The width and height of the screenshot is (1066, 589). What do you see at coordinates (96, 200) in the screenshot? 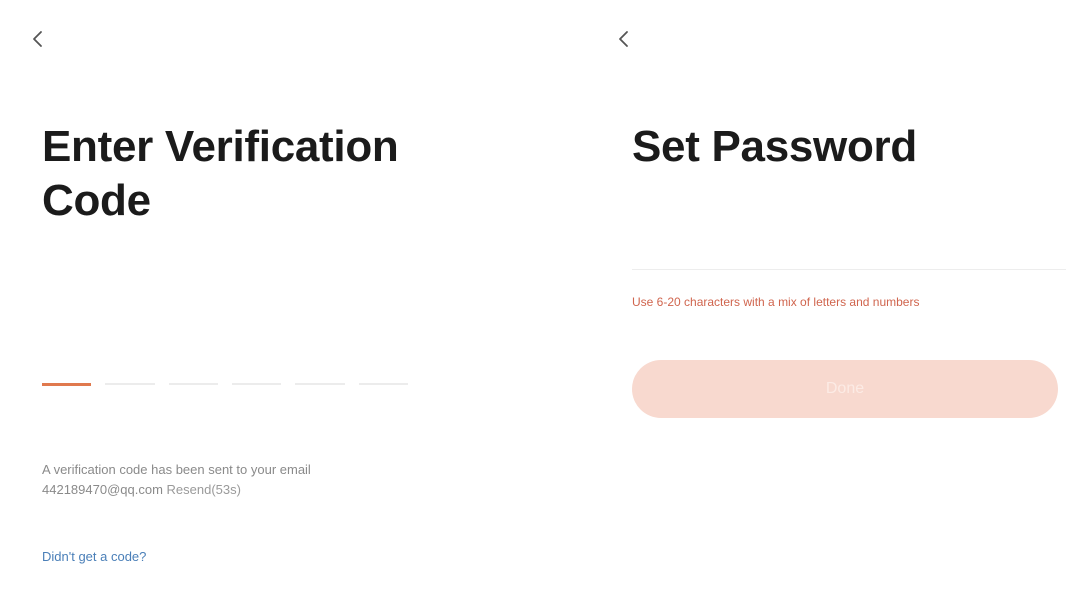
I see `title-line-2: Code` at bounding box center [96, 200].